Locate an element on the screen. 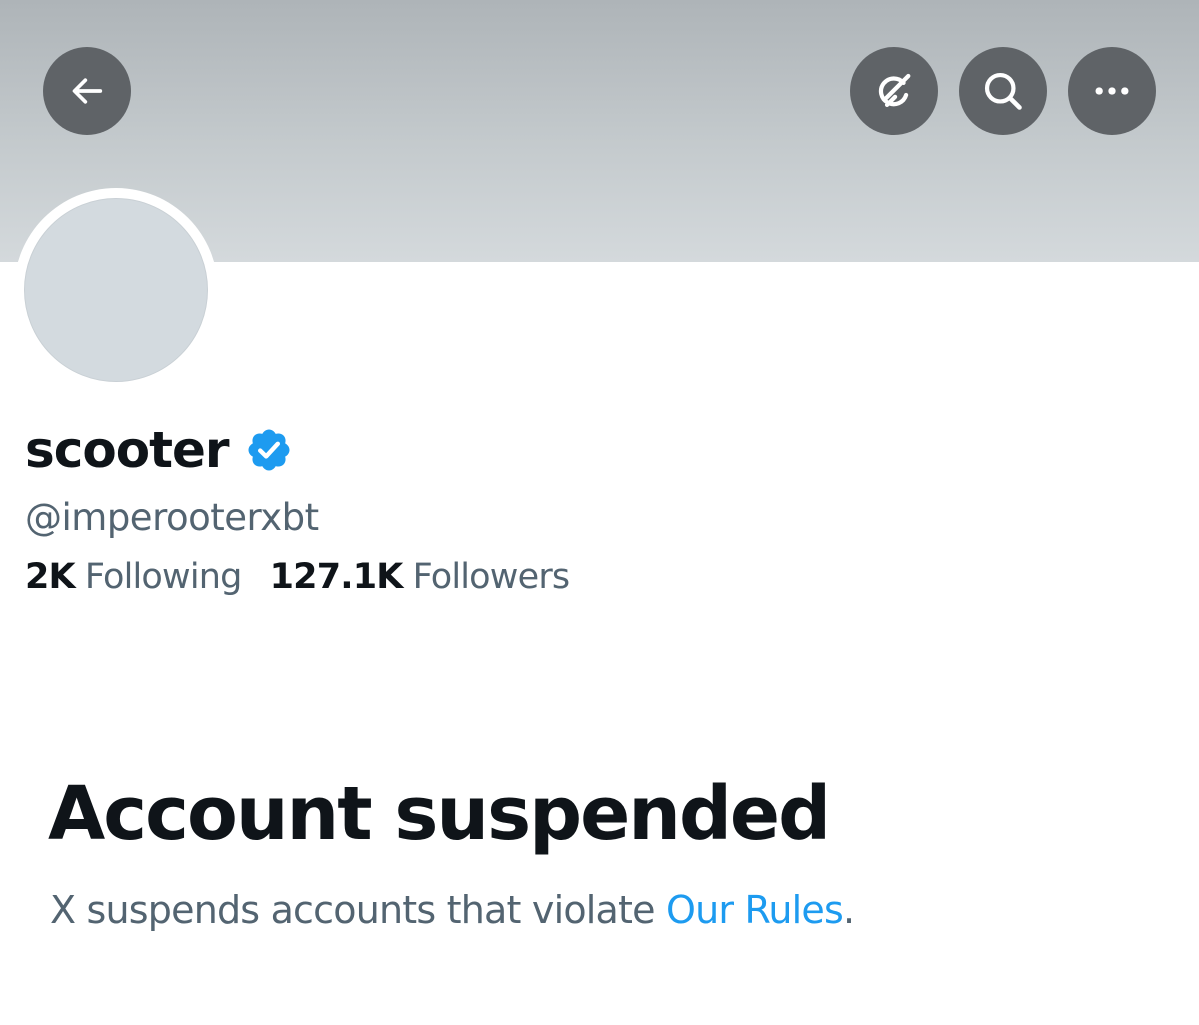 Image resolution: width=1199 pixels, height=1025 pixels. following-link: 2K Following is located at coordinates (133, 577).